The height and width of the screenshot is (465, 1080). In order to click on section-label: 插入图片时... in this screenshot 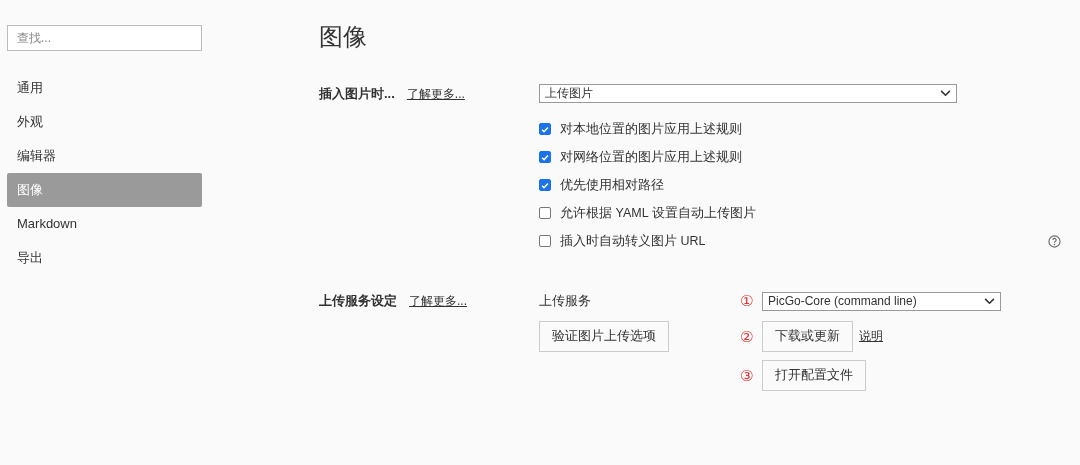, I will do `click(357, 94)`.